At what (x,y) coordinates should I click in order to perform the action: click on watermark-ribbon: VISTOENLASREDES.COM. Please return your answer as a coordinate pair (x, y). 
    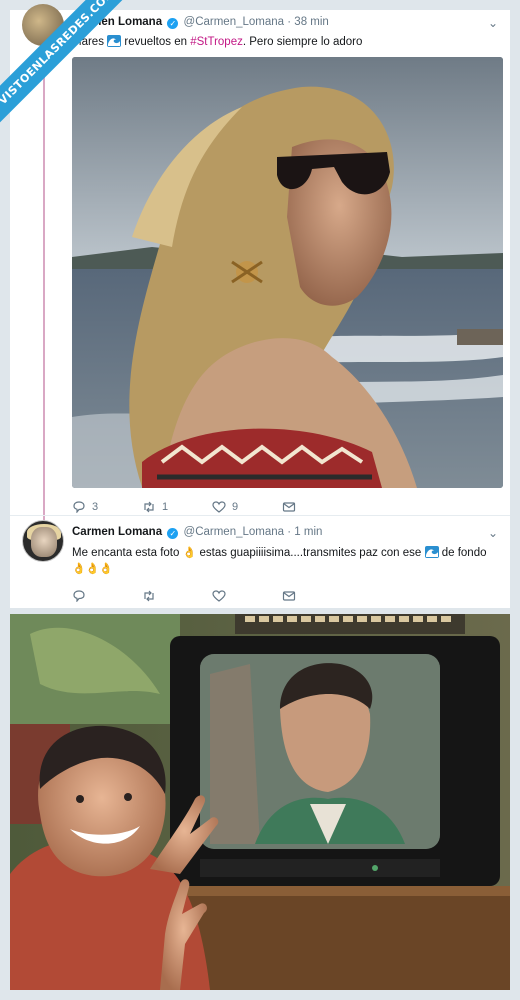
    Looking at the image, I should click on (65, 65).